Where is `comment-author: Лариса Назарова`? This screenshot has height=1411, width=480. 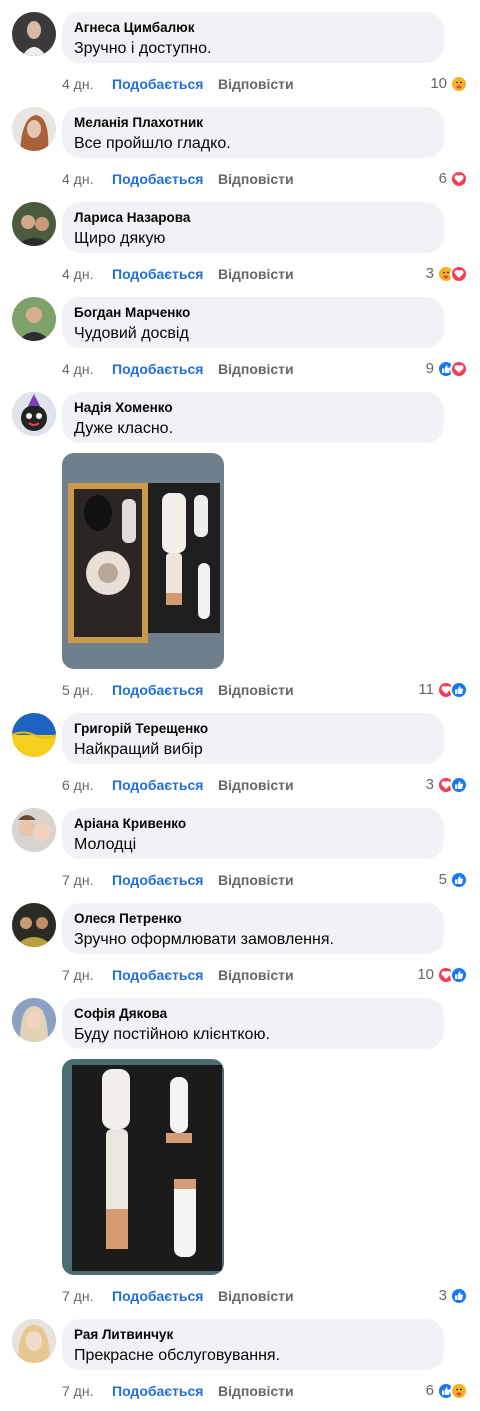 comment-author: Лариса Назарова is located at coordinates (253, 218).